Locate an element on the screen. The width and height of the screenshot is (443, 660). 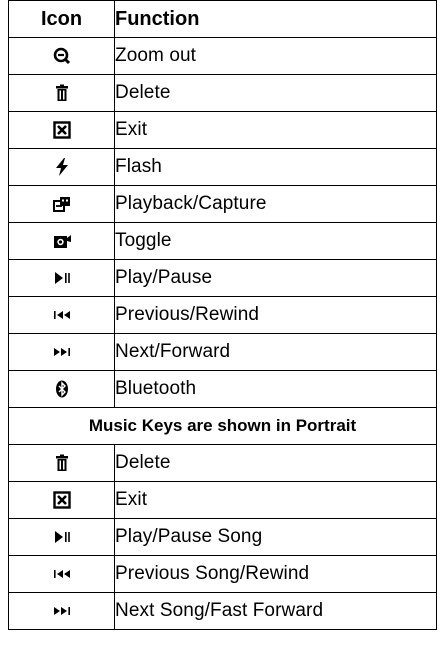
table-row: Previous/Rewind is located at coordinates (222, 315).